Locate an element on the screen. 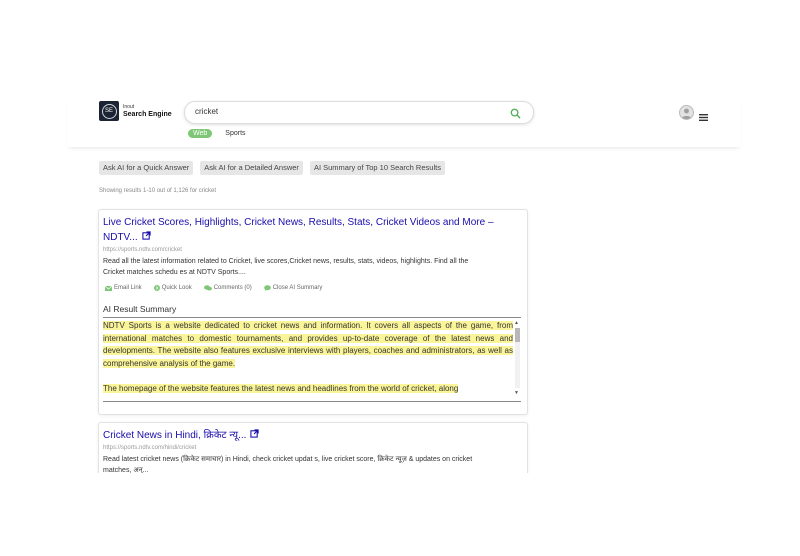 Image resolution: width=800 pixels, height=556 pixels. page-bottom-blank is located at coordinates (400, 514).